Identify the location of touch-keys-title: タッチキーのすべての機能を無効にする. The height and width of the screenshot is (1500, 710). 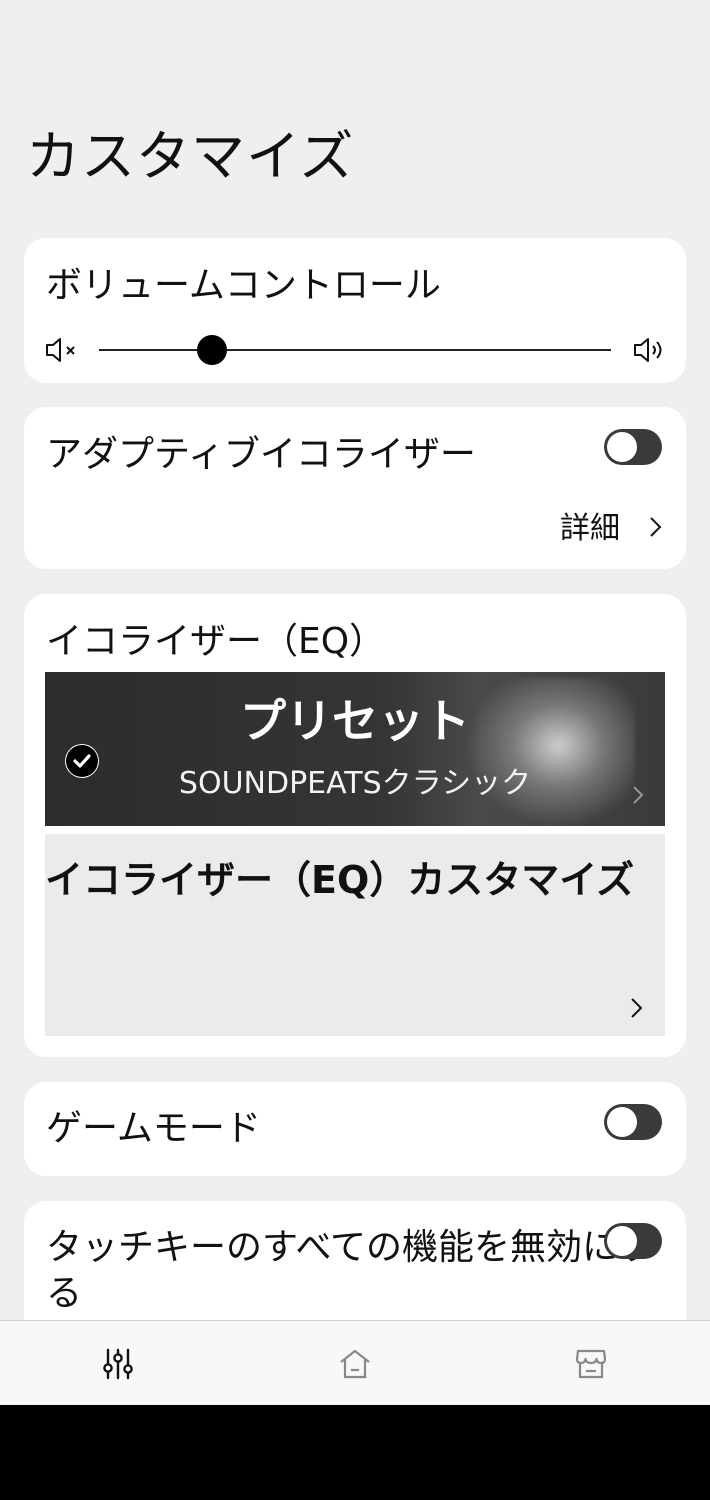
(350, 1270).